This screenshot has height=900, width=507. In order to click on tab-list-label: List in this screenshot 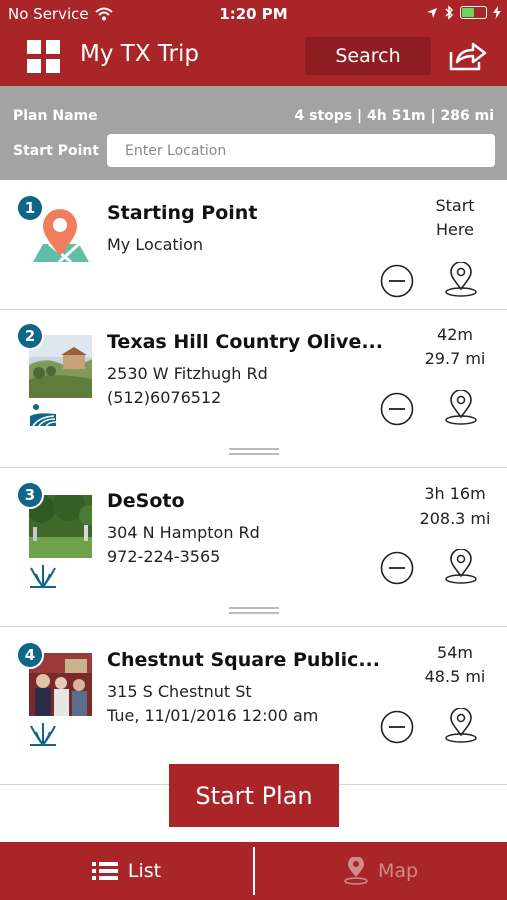, I will do `click(144, 871)`.